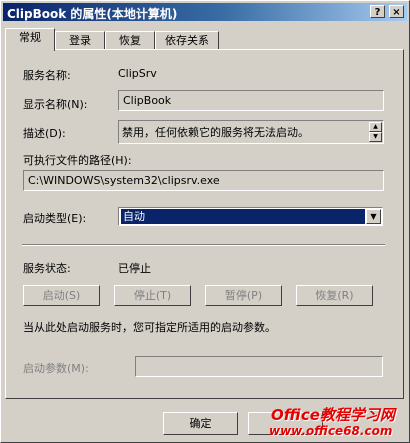  I want to click on service-name-value: ClipSrv, so click(137, 73).